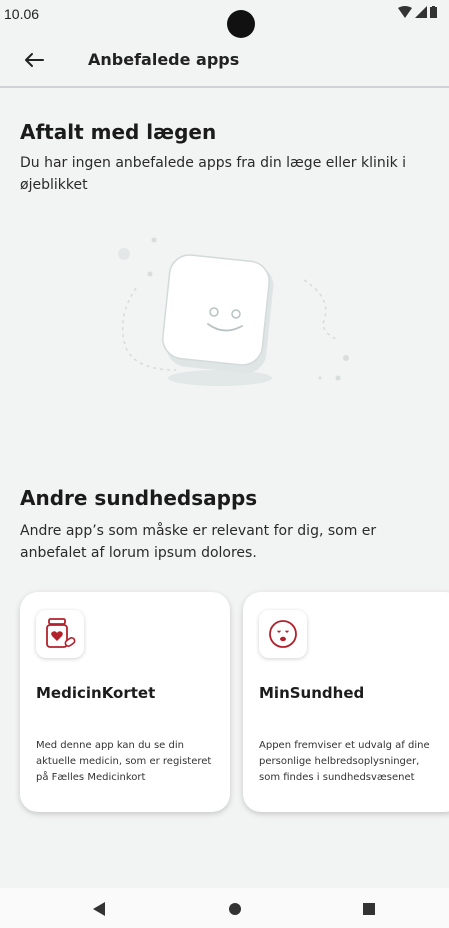 This screenshot has height=928, width=449. I want to click on nav-home-icon, so click(235, 909).